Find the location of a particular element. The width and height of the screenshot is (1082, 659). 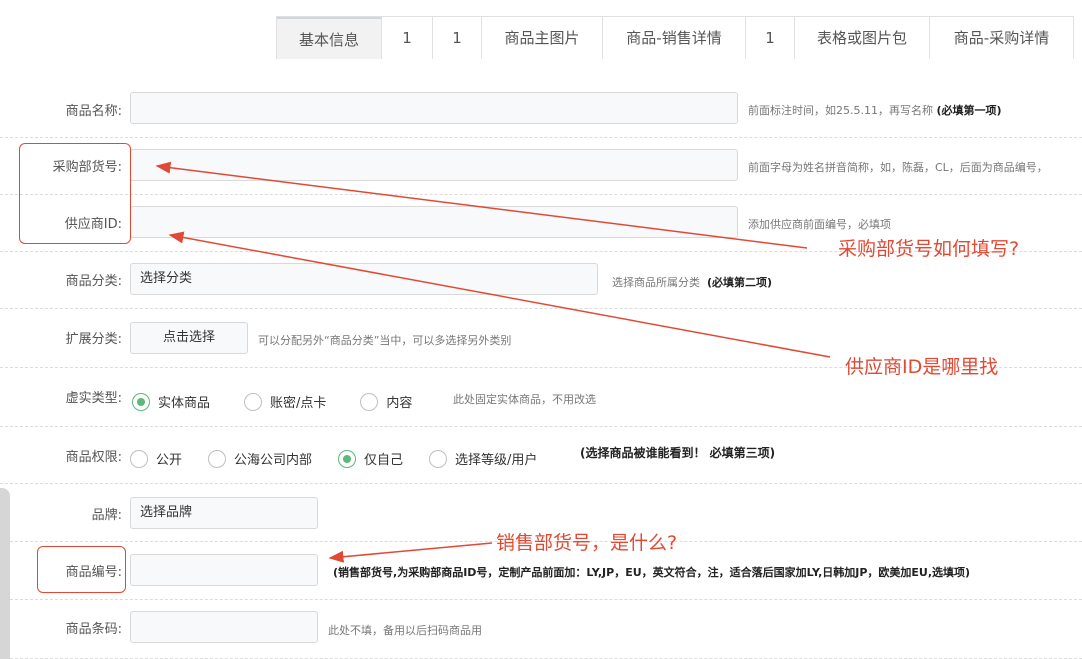

permission-radio-group: 公开 公海公司内部 仅自己 选择等级/用户 is located at coordinates (341, 458).